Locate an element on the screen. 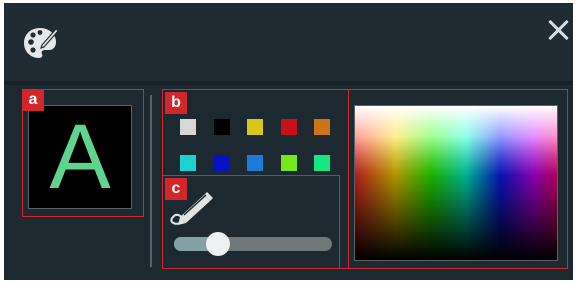 The height and width of the screenshot is (283, 577). close-button is located at coordinates (558, 30).